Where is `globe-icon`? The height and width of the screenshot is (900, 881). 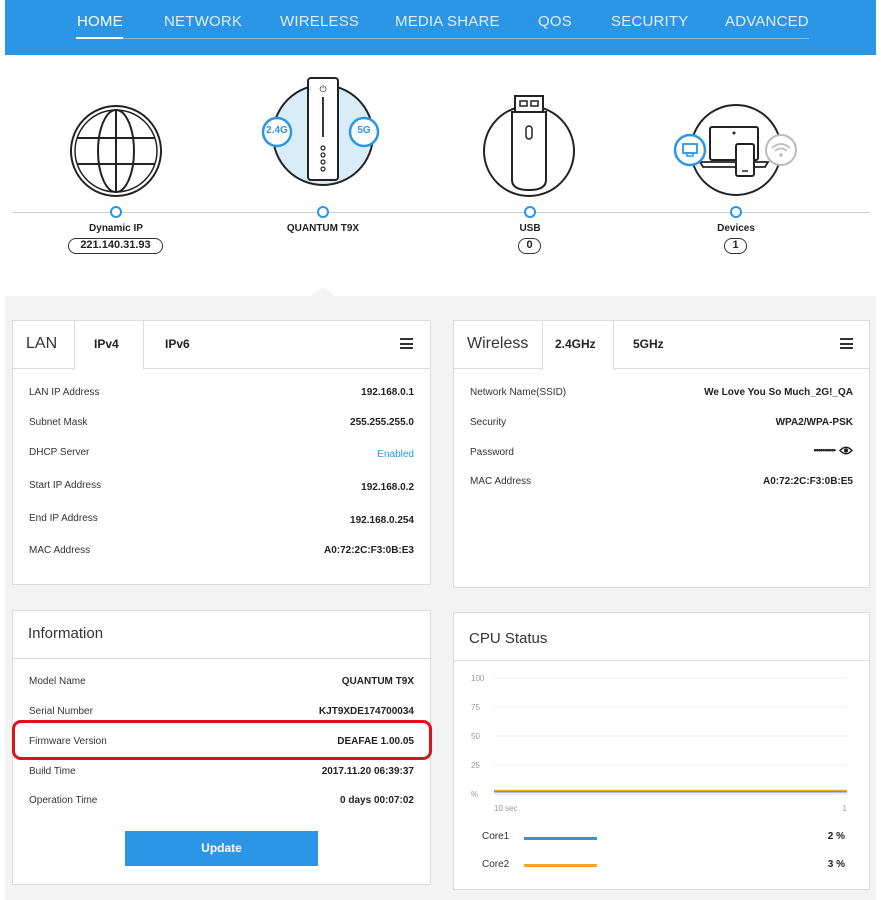 globe-icon is located at coordinates (116, 151).